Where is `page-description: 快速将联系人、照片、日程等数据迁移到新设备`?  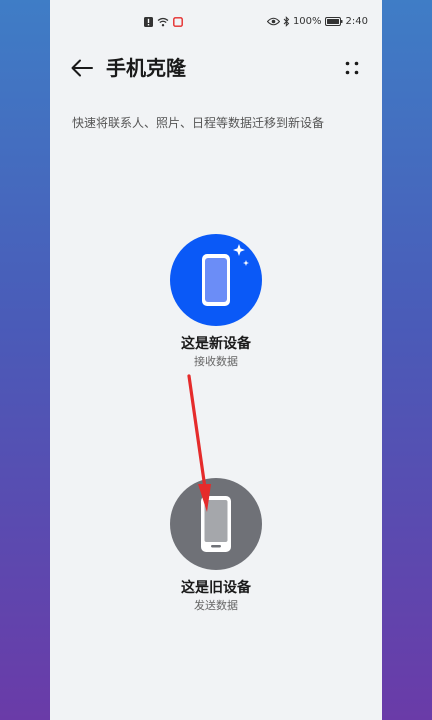 page-description: 快速将联系人、照片、日程等数据迁移到新设备 is located at coordinates (198, 123).